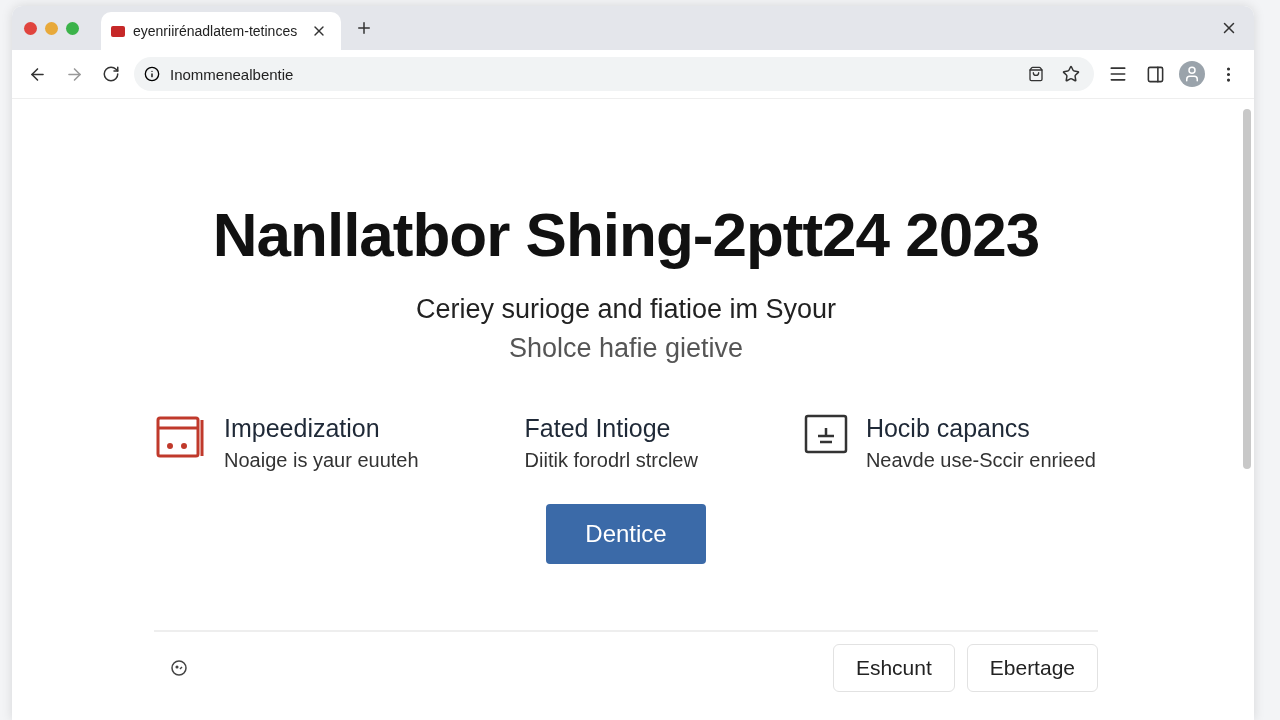 The image size is (1280, 720). Describe the element at coordinates (825, 434) in the screenshot. I see `monitor-icon` at that location.